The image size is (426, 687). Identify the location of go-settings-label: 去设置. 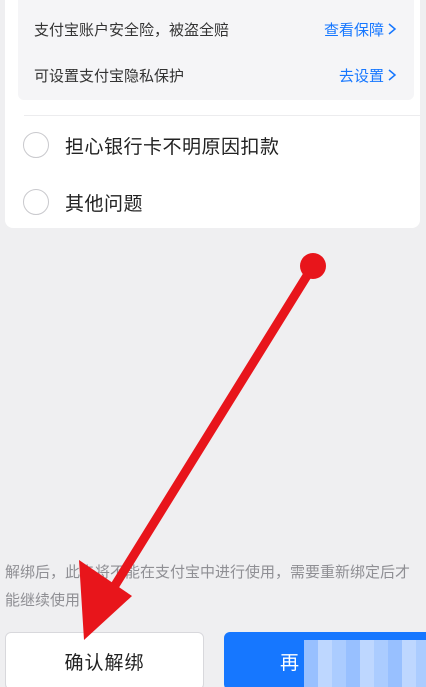
(361, 75).